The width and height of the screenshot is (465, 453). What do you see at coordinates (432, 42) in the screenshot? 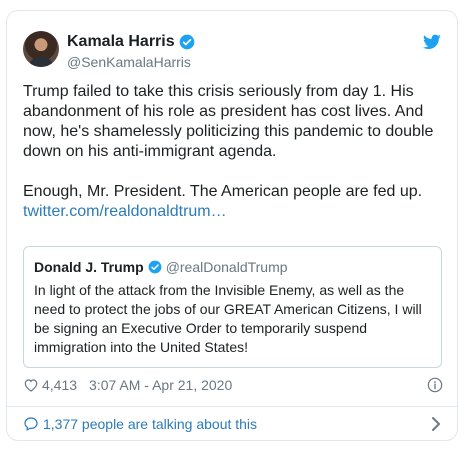
I see `twitter-bird-icon` at bounding box center [432, 42].